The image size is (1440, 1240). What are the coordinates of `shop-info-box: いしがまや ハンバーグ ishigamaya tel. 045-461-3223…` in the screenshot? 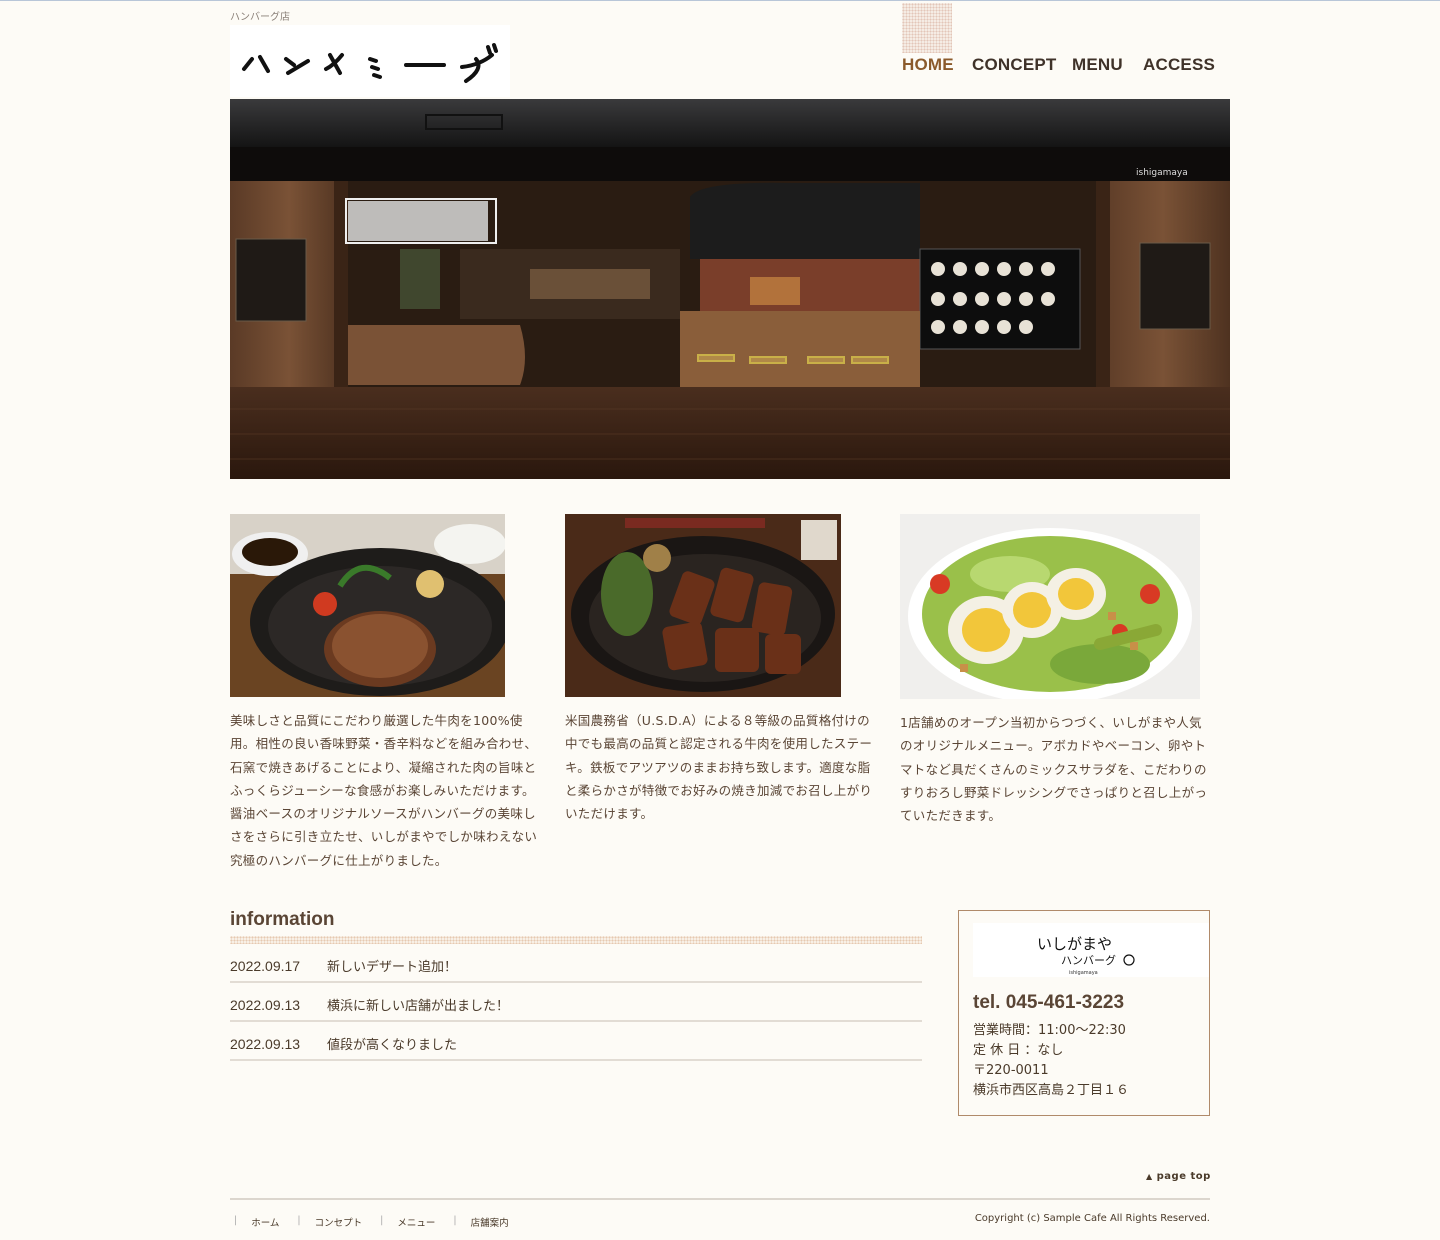 It's located at (1084, 1013).